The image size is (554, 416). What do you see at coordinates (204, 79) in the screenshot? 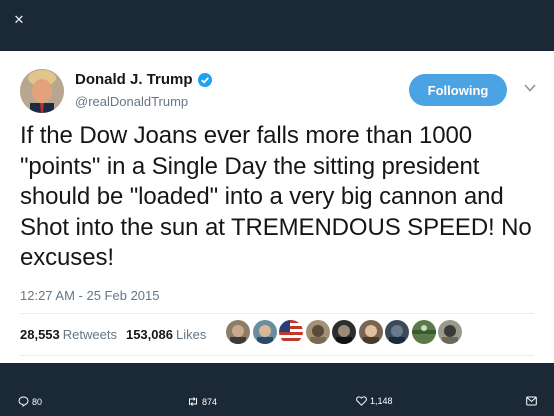
I see `verified-badge-icon` at bounding box center [204, 79].